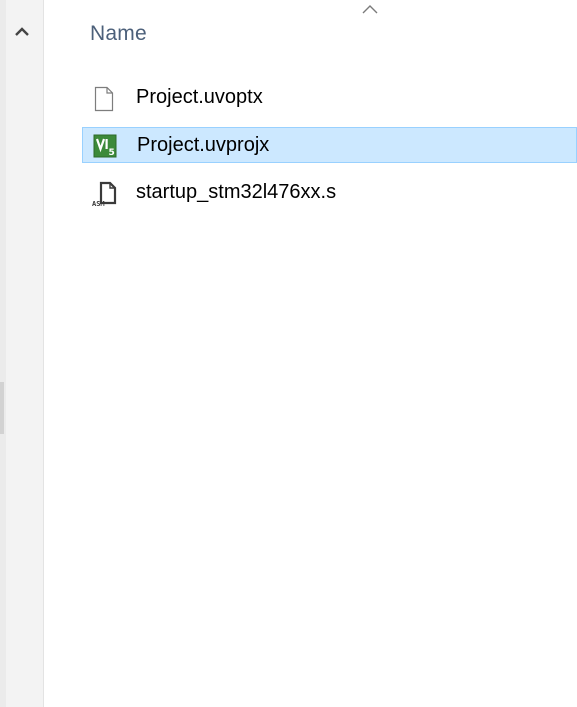 The height and width of the screenshot is (707, 577). Describe the element at coordinates (329, 98) in the screenshot. I see `file-row-project-uvoptx: Project.uvoptx` at that location.